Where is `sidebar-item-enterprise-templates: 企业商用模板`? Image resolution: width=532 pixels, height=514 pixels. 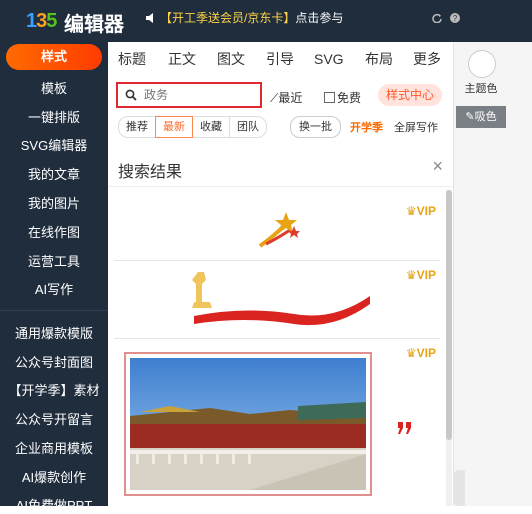 sidebar-item-enterprise-templates: 企业商用模板 is located at coordinates (54, 447).